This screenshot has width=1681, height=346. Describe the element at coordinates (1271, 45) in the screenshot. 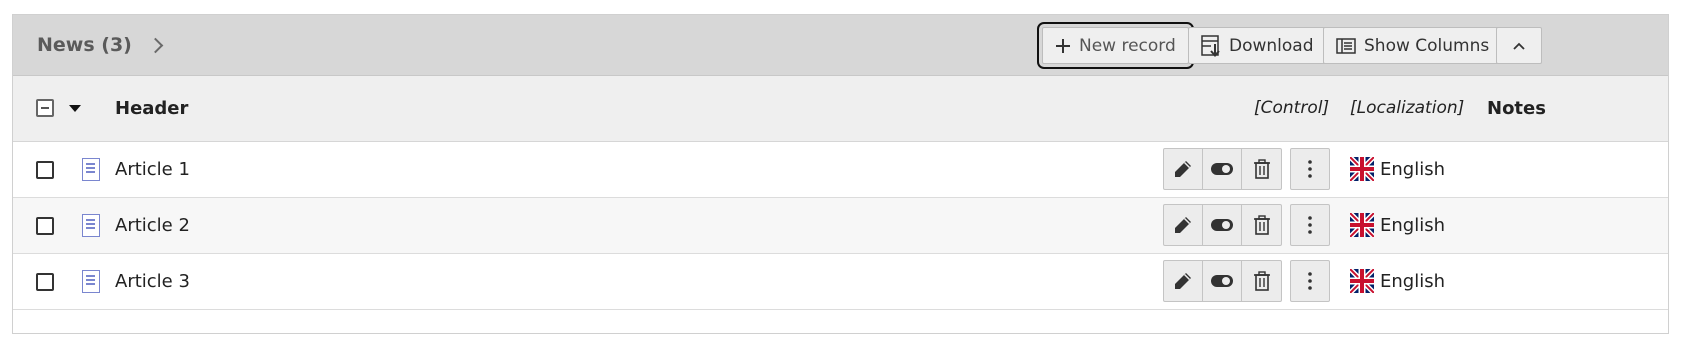

I see `download-label: Download` at that location.